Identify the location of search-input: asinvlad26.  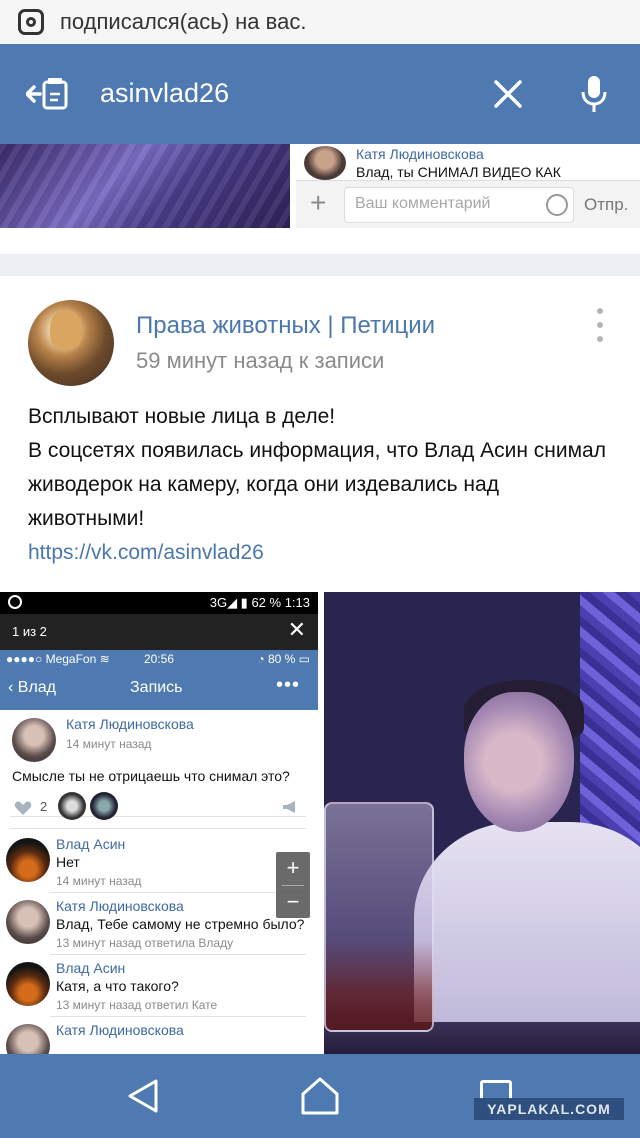
(164, 93).